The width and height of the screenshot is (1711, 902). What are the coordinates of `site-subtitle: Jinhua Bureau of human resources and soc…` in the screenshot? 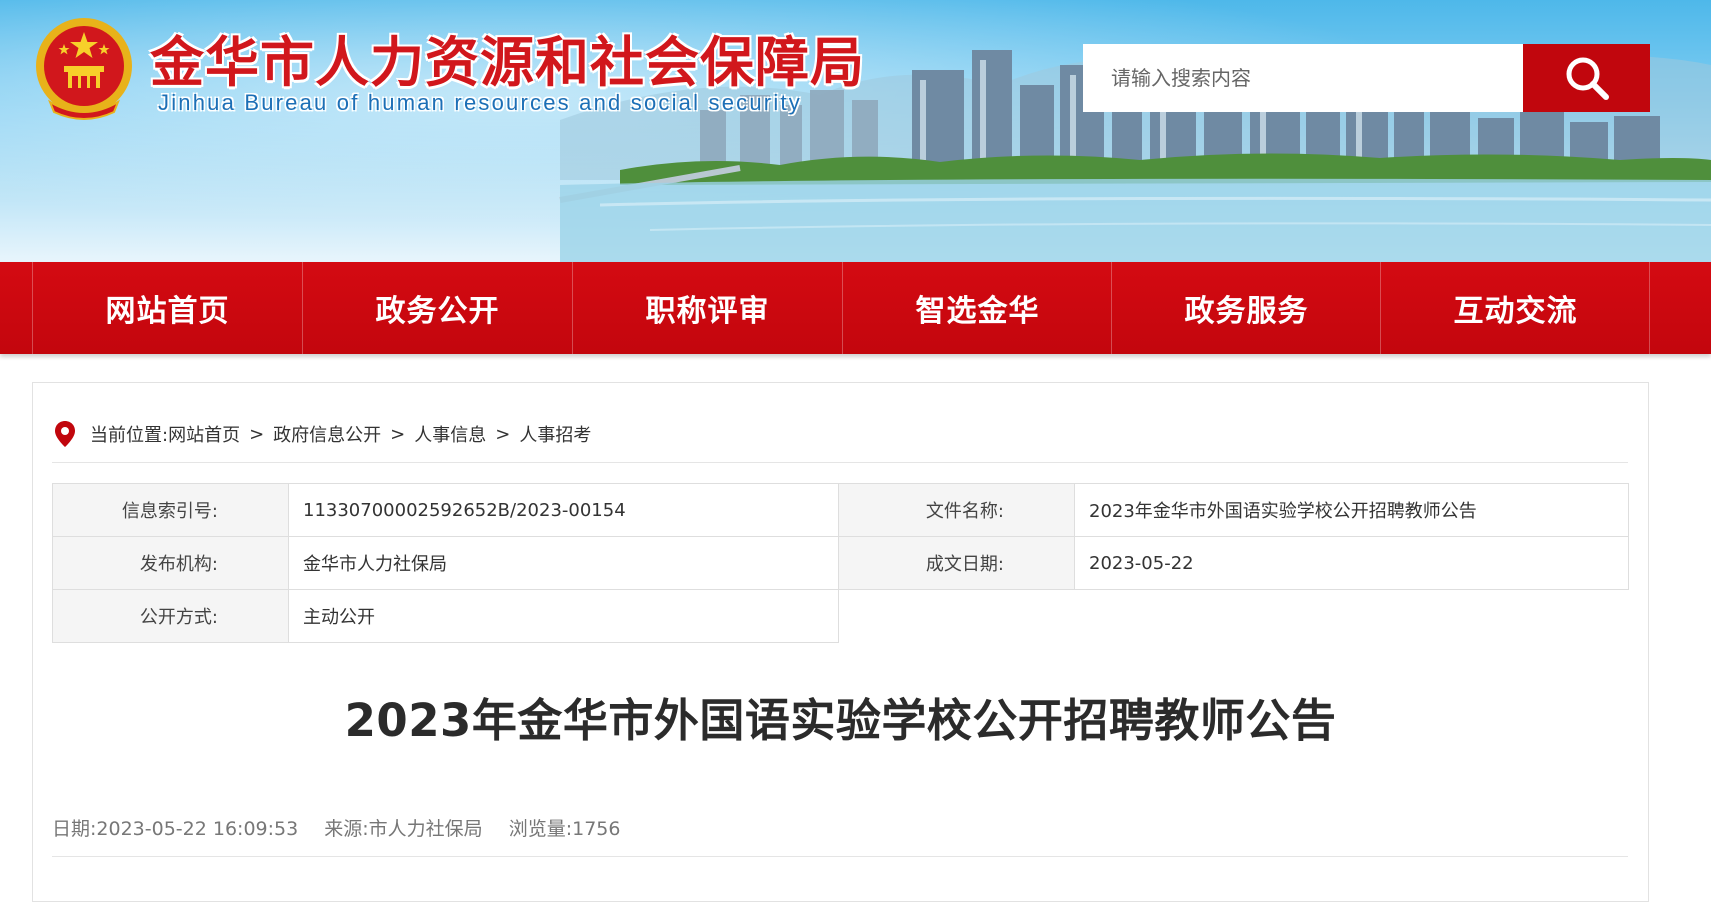 It's located at (480, 102).